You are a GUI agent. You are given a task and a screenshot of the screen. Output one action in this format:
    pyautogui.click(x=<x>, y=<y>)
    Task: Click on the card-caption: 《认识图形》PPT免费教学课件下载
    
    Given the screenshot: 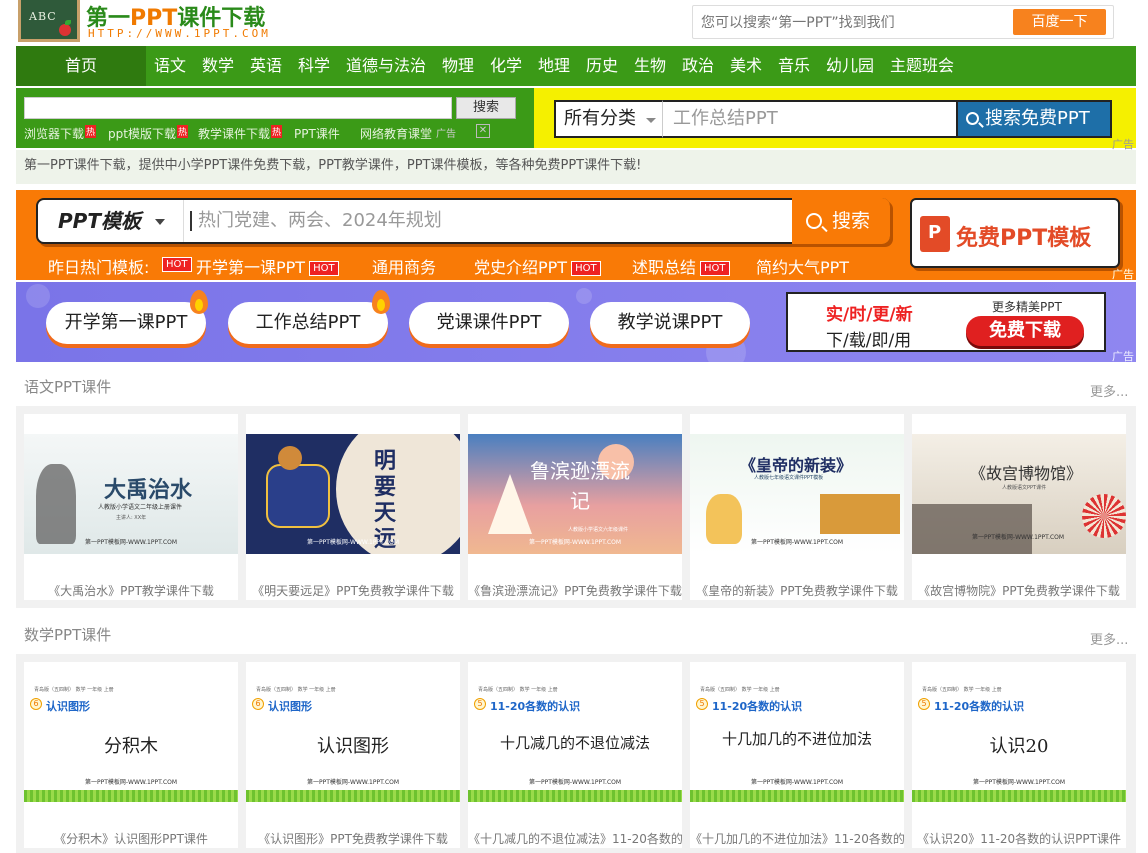 What is the action you would take?
    pyautogui.click(x=353, y=838)
    